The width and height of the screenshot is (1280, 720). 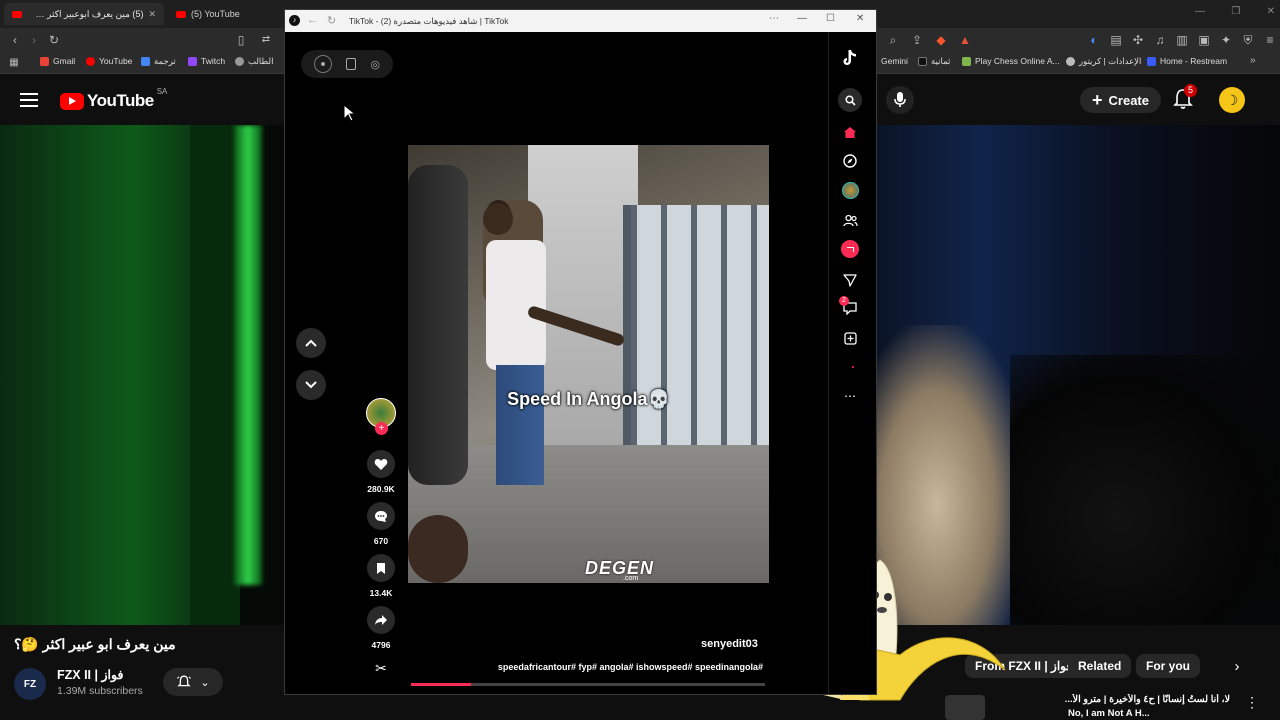 What do you see at coordinates (1120, 100) in the screenshot?
I see `create-button: + Create` at bounding box center [1120, 100].